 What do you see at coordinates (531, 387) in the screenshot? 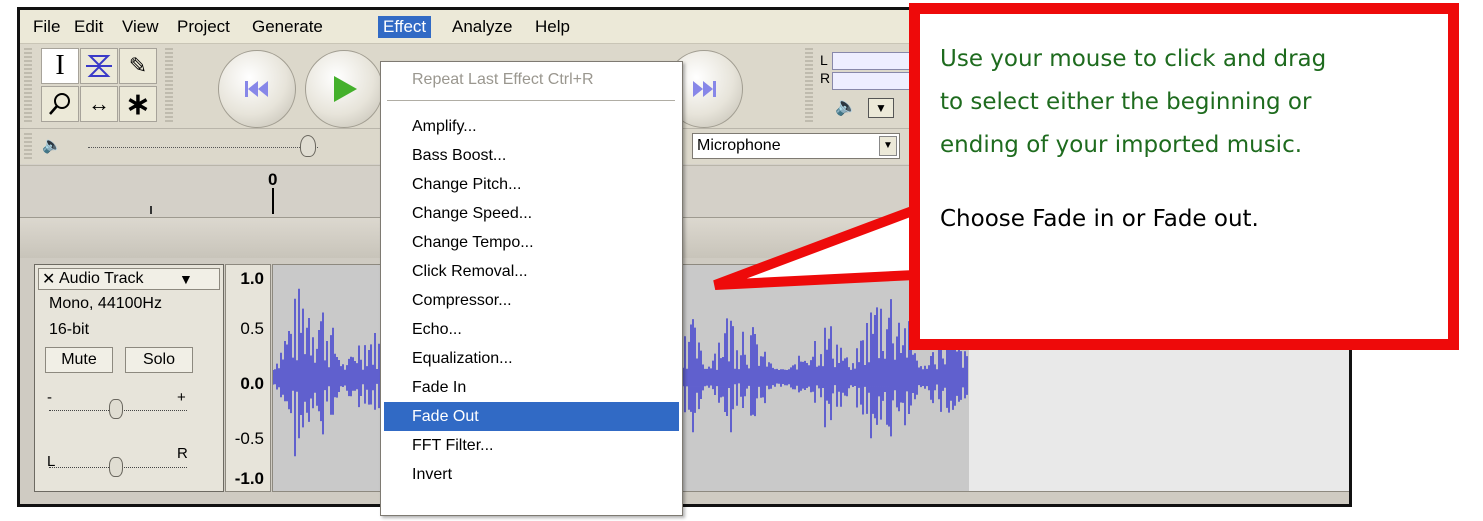
I see `menu-item-fade-in: Fade In` at bounding box center [531, 387].